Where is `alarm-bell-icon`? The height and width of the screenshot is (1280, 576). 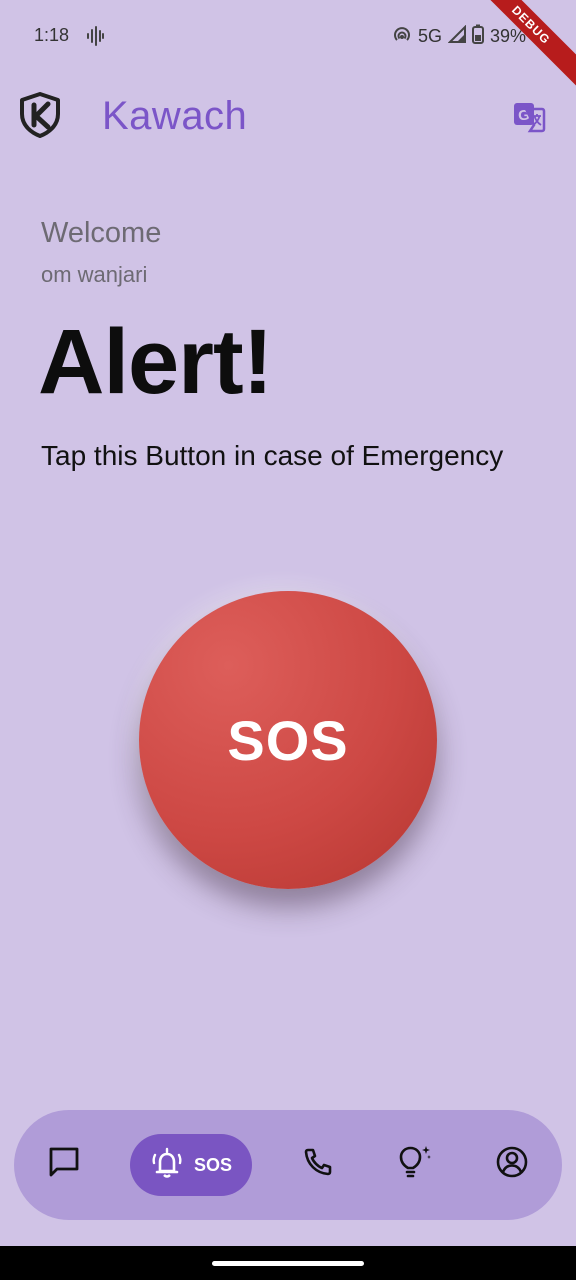 alarm-bell-icon is located at coordinates (167, 1165).